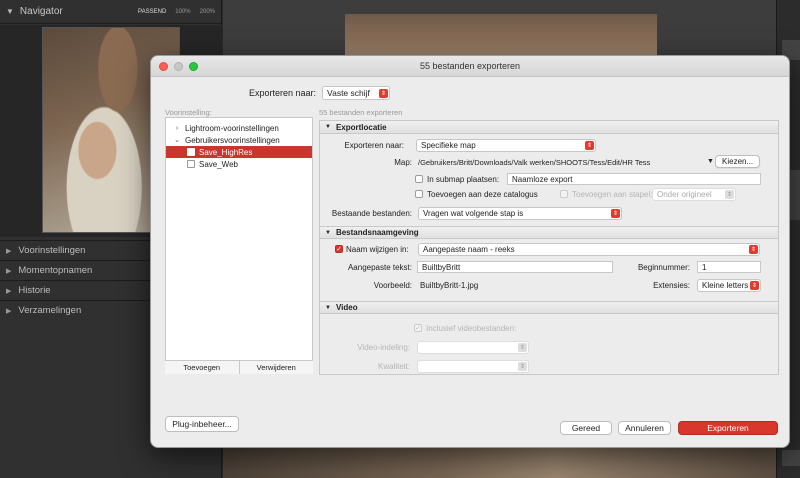  What do you see at coordinates (177, 128) in the screenshot?
I see `chevron-right-icon: ›` at bounding box center [177, 128].